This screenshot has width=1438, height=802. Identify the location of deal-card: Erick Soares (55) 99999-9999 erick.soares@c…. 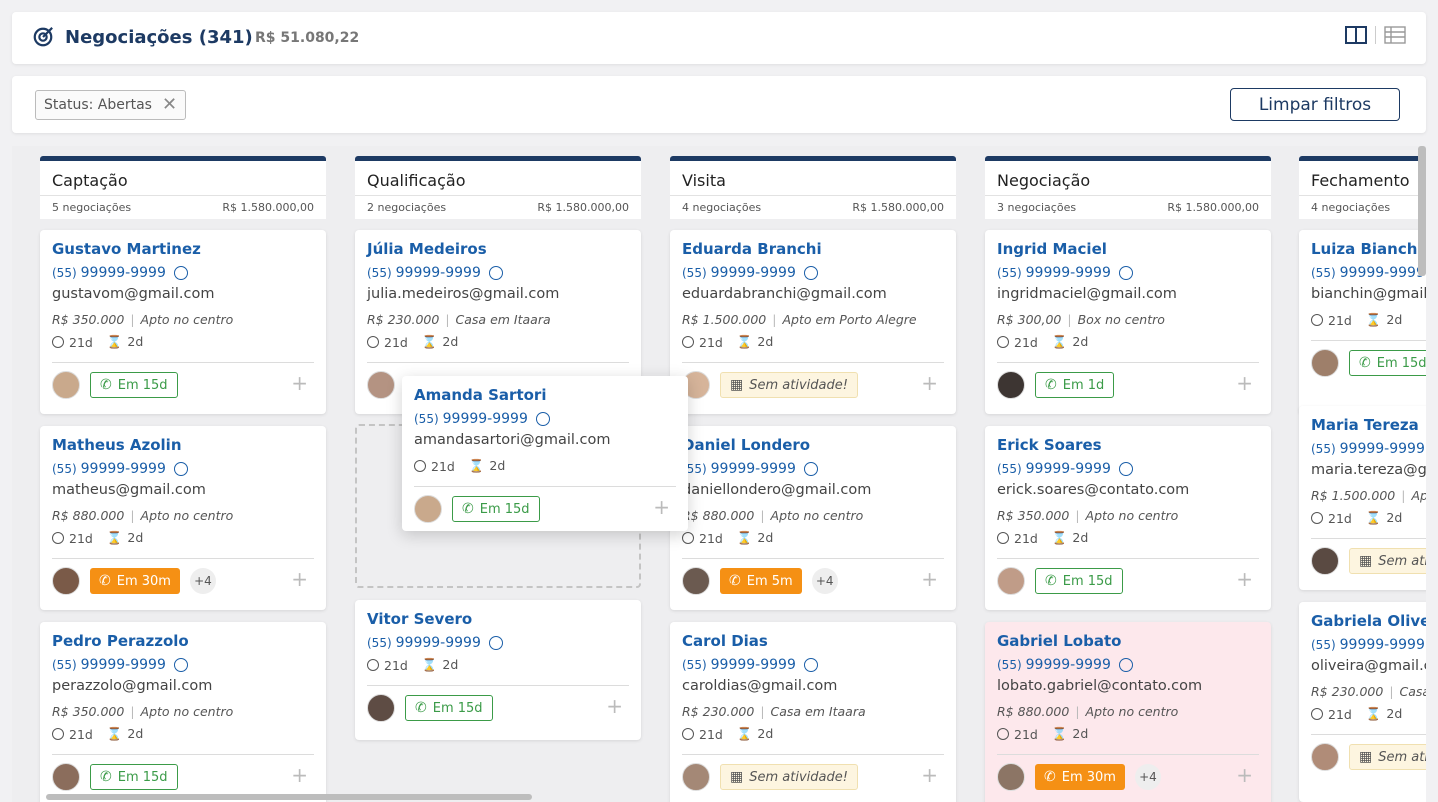
(1128, 518).